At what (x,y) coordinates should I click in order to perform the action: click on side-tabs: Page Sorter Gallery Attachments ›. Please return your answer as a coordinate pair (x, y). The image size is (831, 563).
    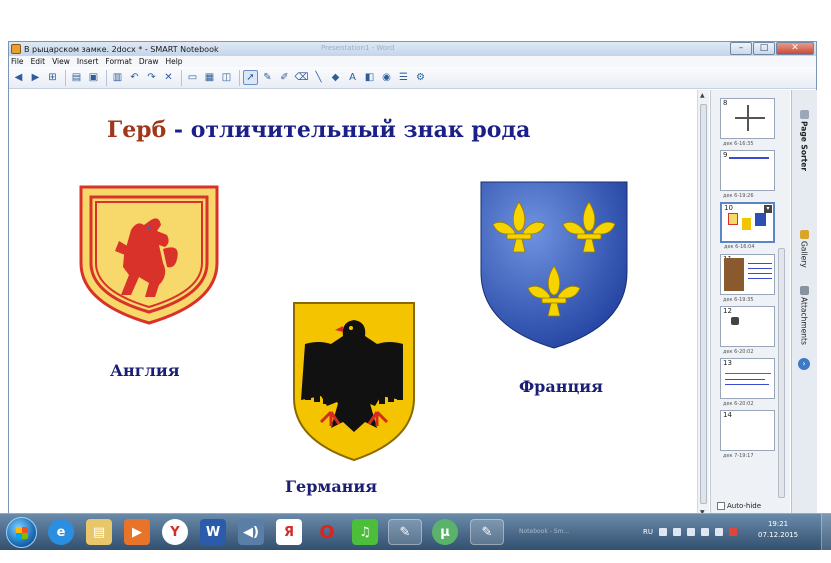
    Looking at the image, I should click on (804, 304).